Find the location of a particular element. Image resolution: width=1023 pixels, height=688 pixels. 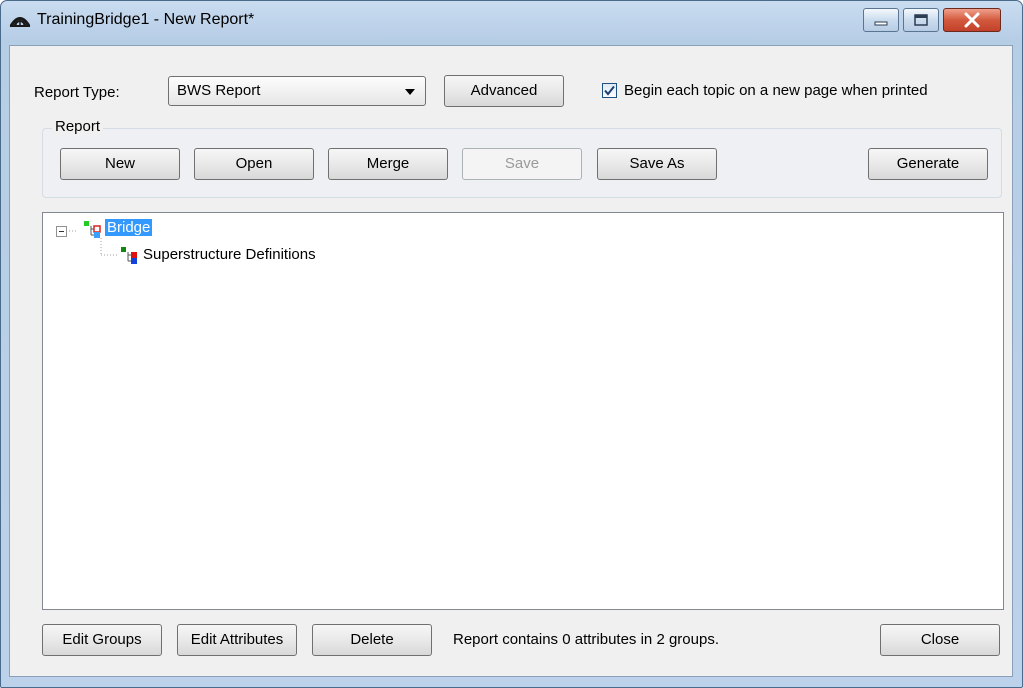

maximize-button is located at coordinates (921, 20).